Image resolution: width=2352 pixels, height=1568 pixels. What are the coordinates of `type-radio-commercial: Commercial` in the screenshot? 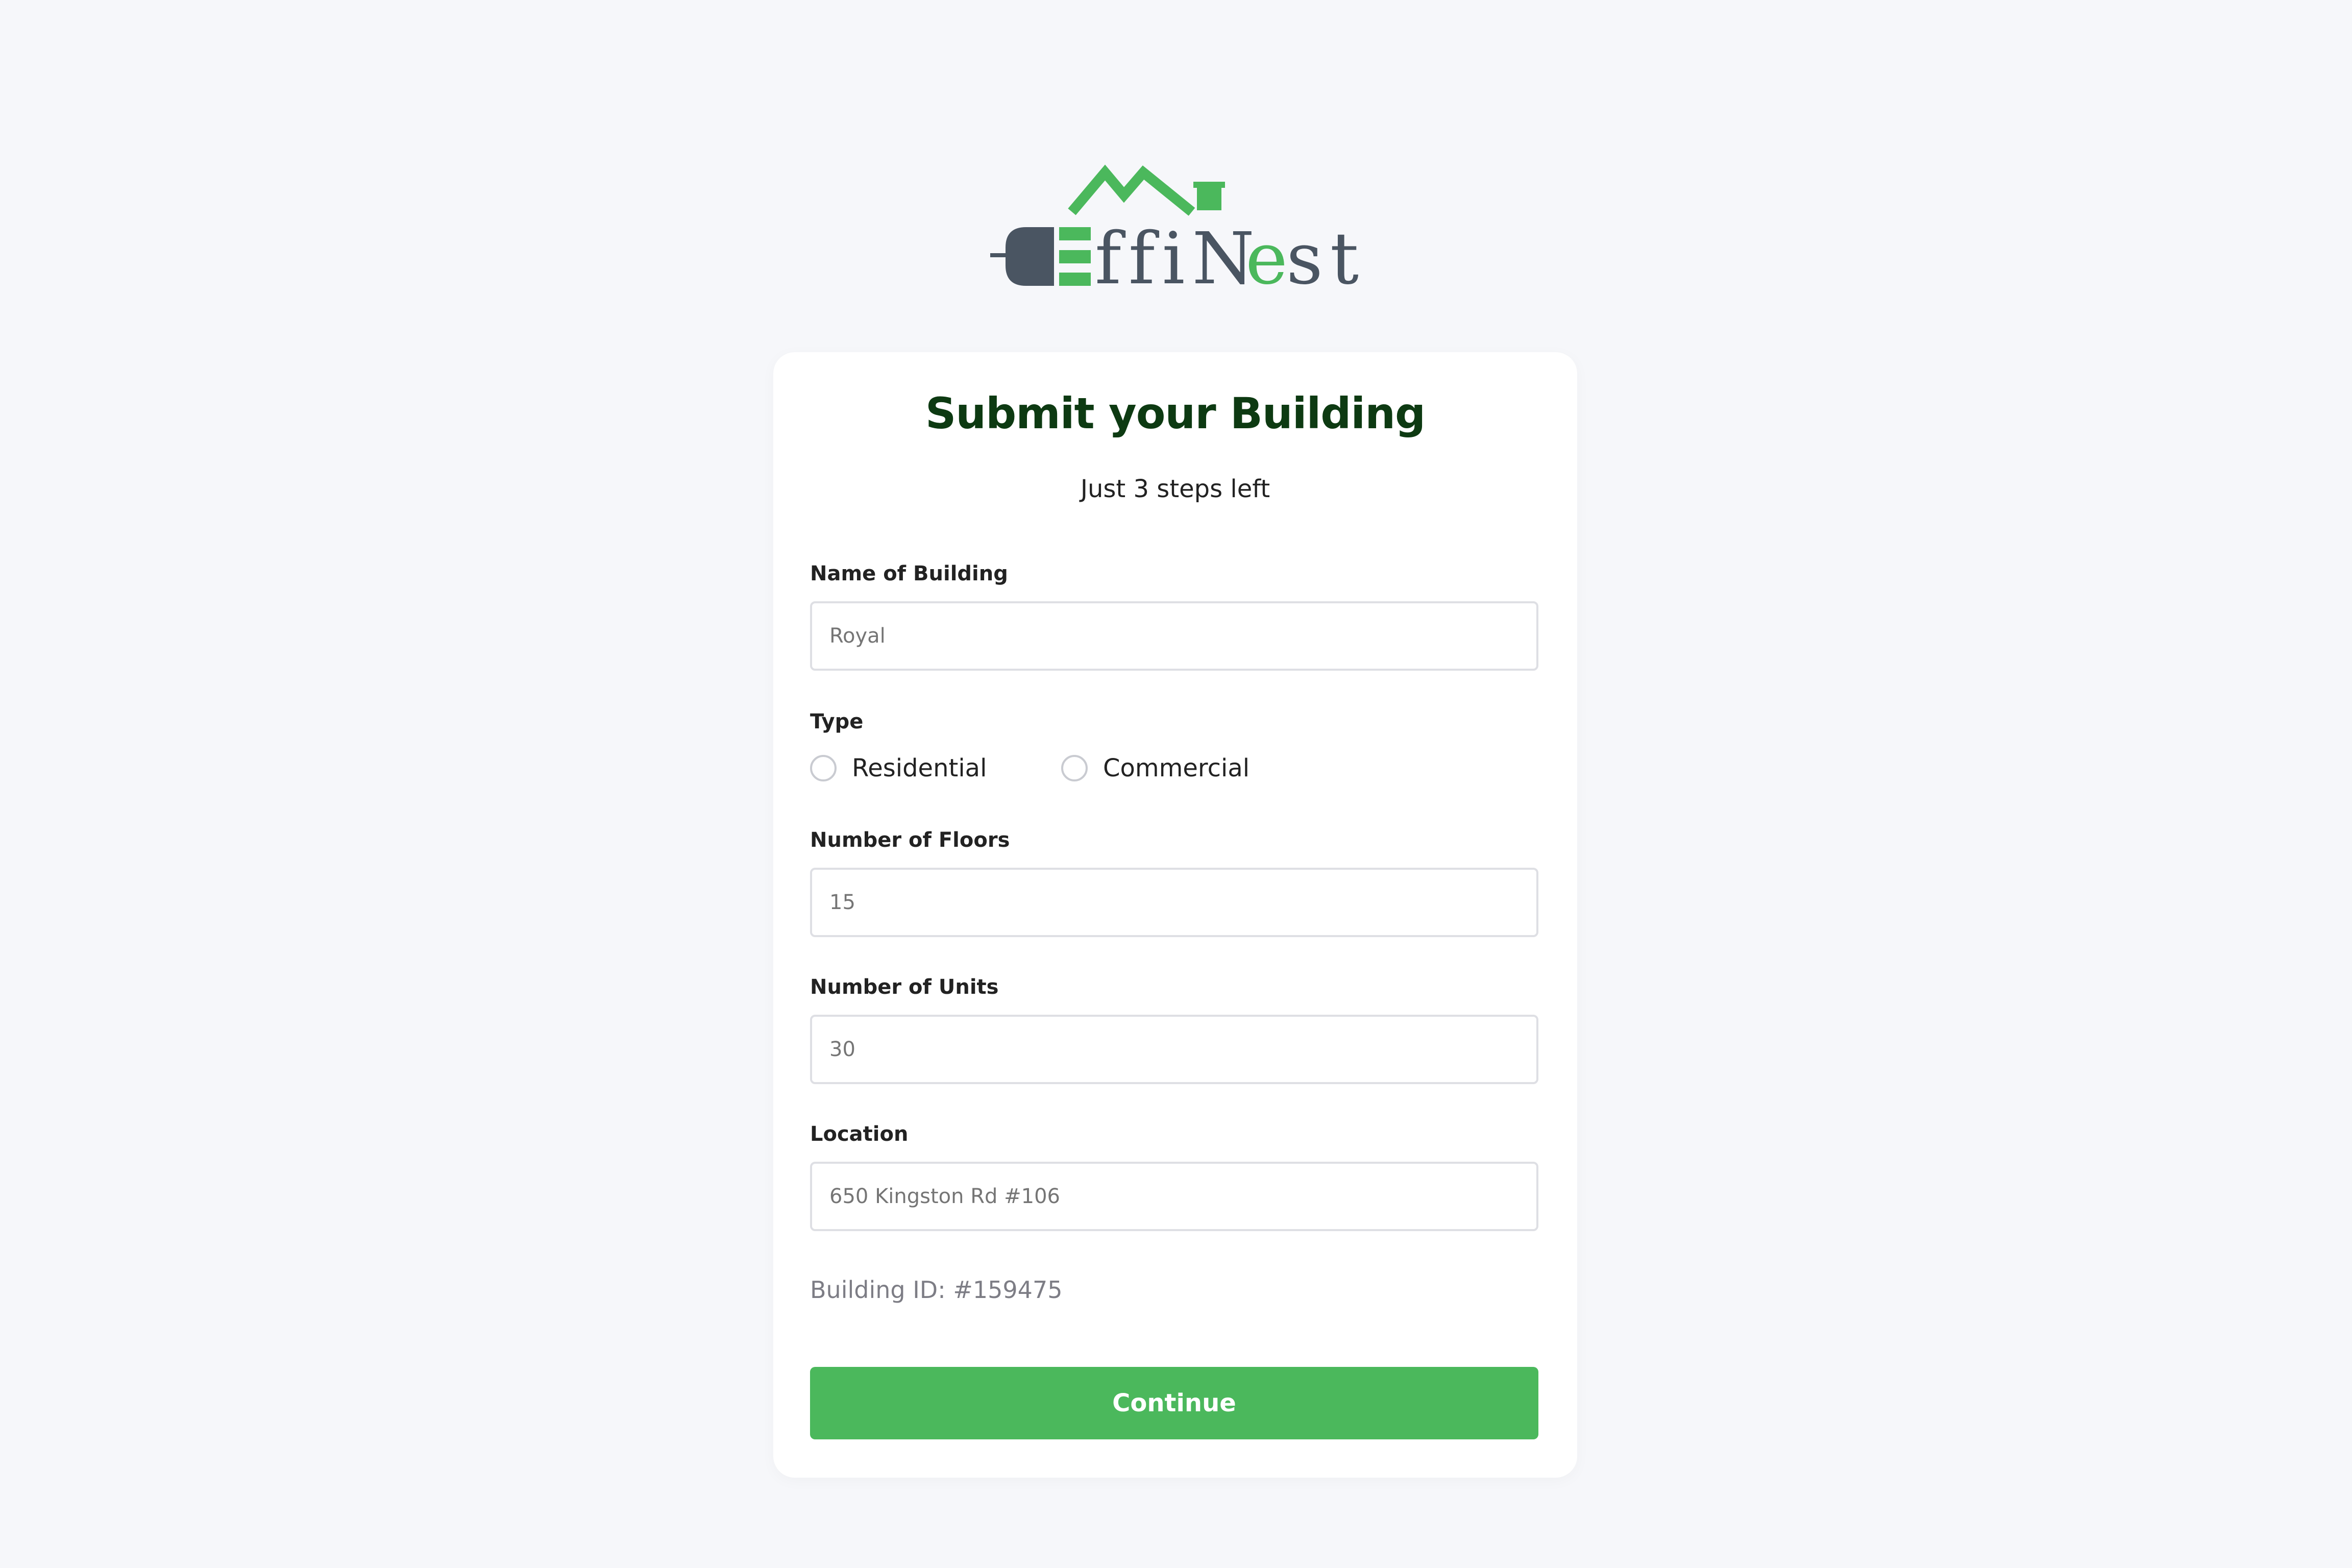 It's located at (1155, 768).